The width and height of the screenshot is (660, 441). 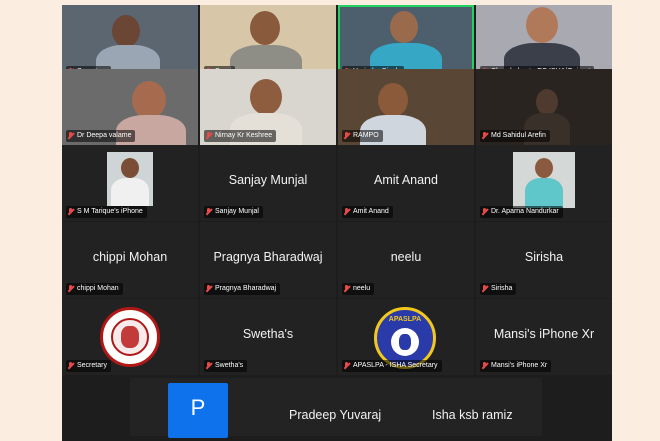 What do you see at coordinates (521, 212) in the screenshot?
I see `participant-label: Dr. Aparna Nandurkar` at bounding box center [521, 212].